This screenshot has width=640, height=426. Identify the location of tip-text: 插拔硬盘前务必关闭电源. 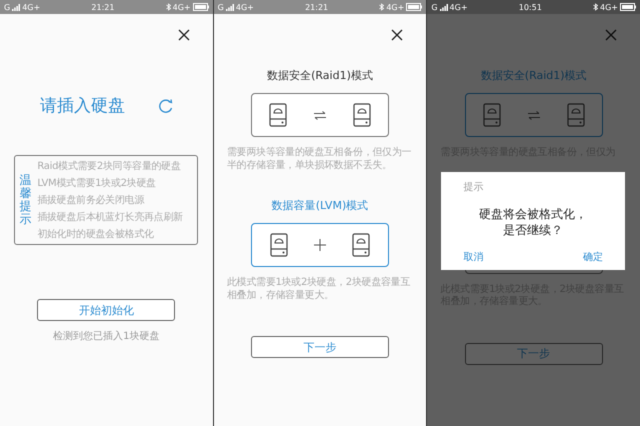
(91, 200).